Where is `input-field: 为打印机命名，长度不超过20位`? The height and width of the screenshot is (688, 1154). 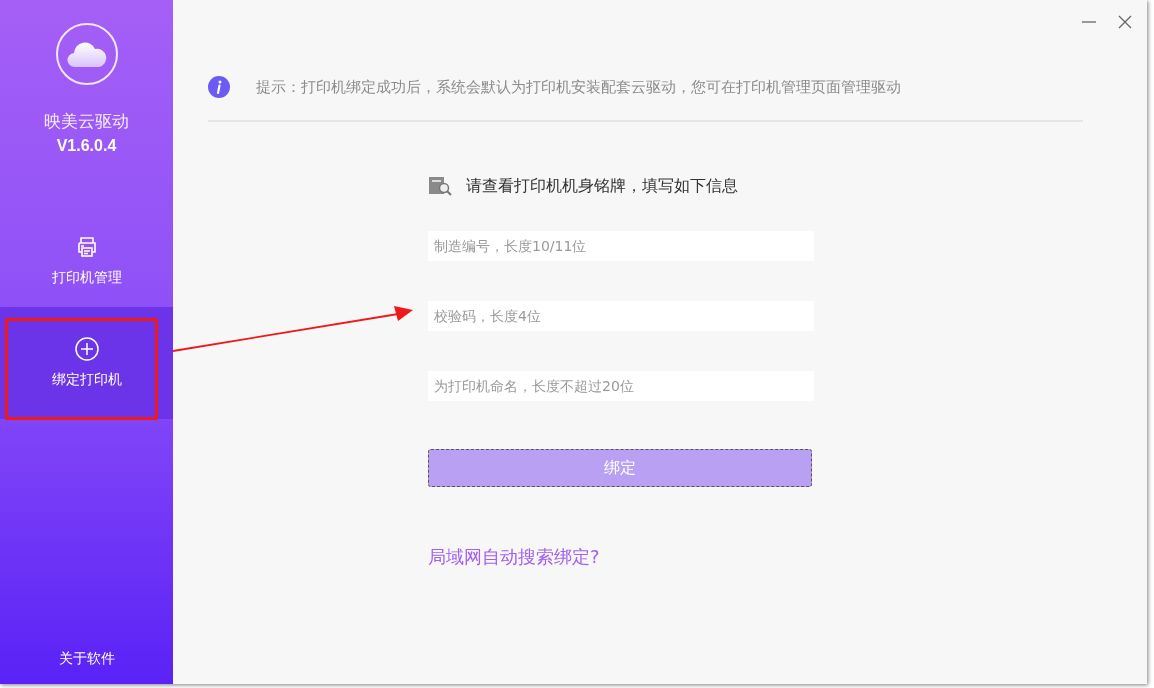
input-field: 为打印机命名，长度不超过20位 is located at coordinates (621, 386).